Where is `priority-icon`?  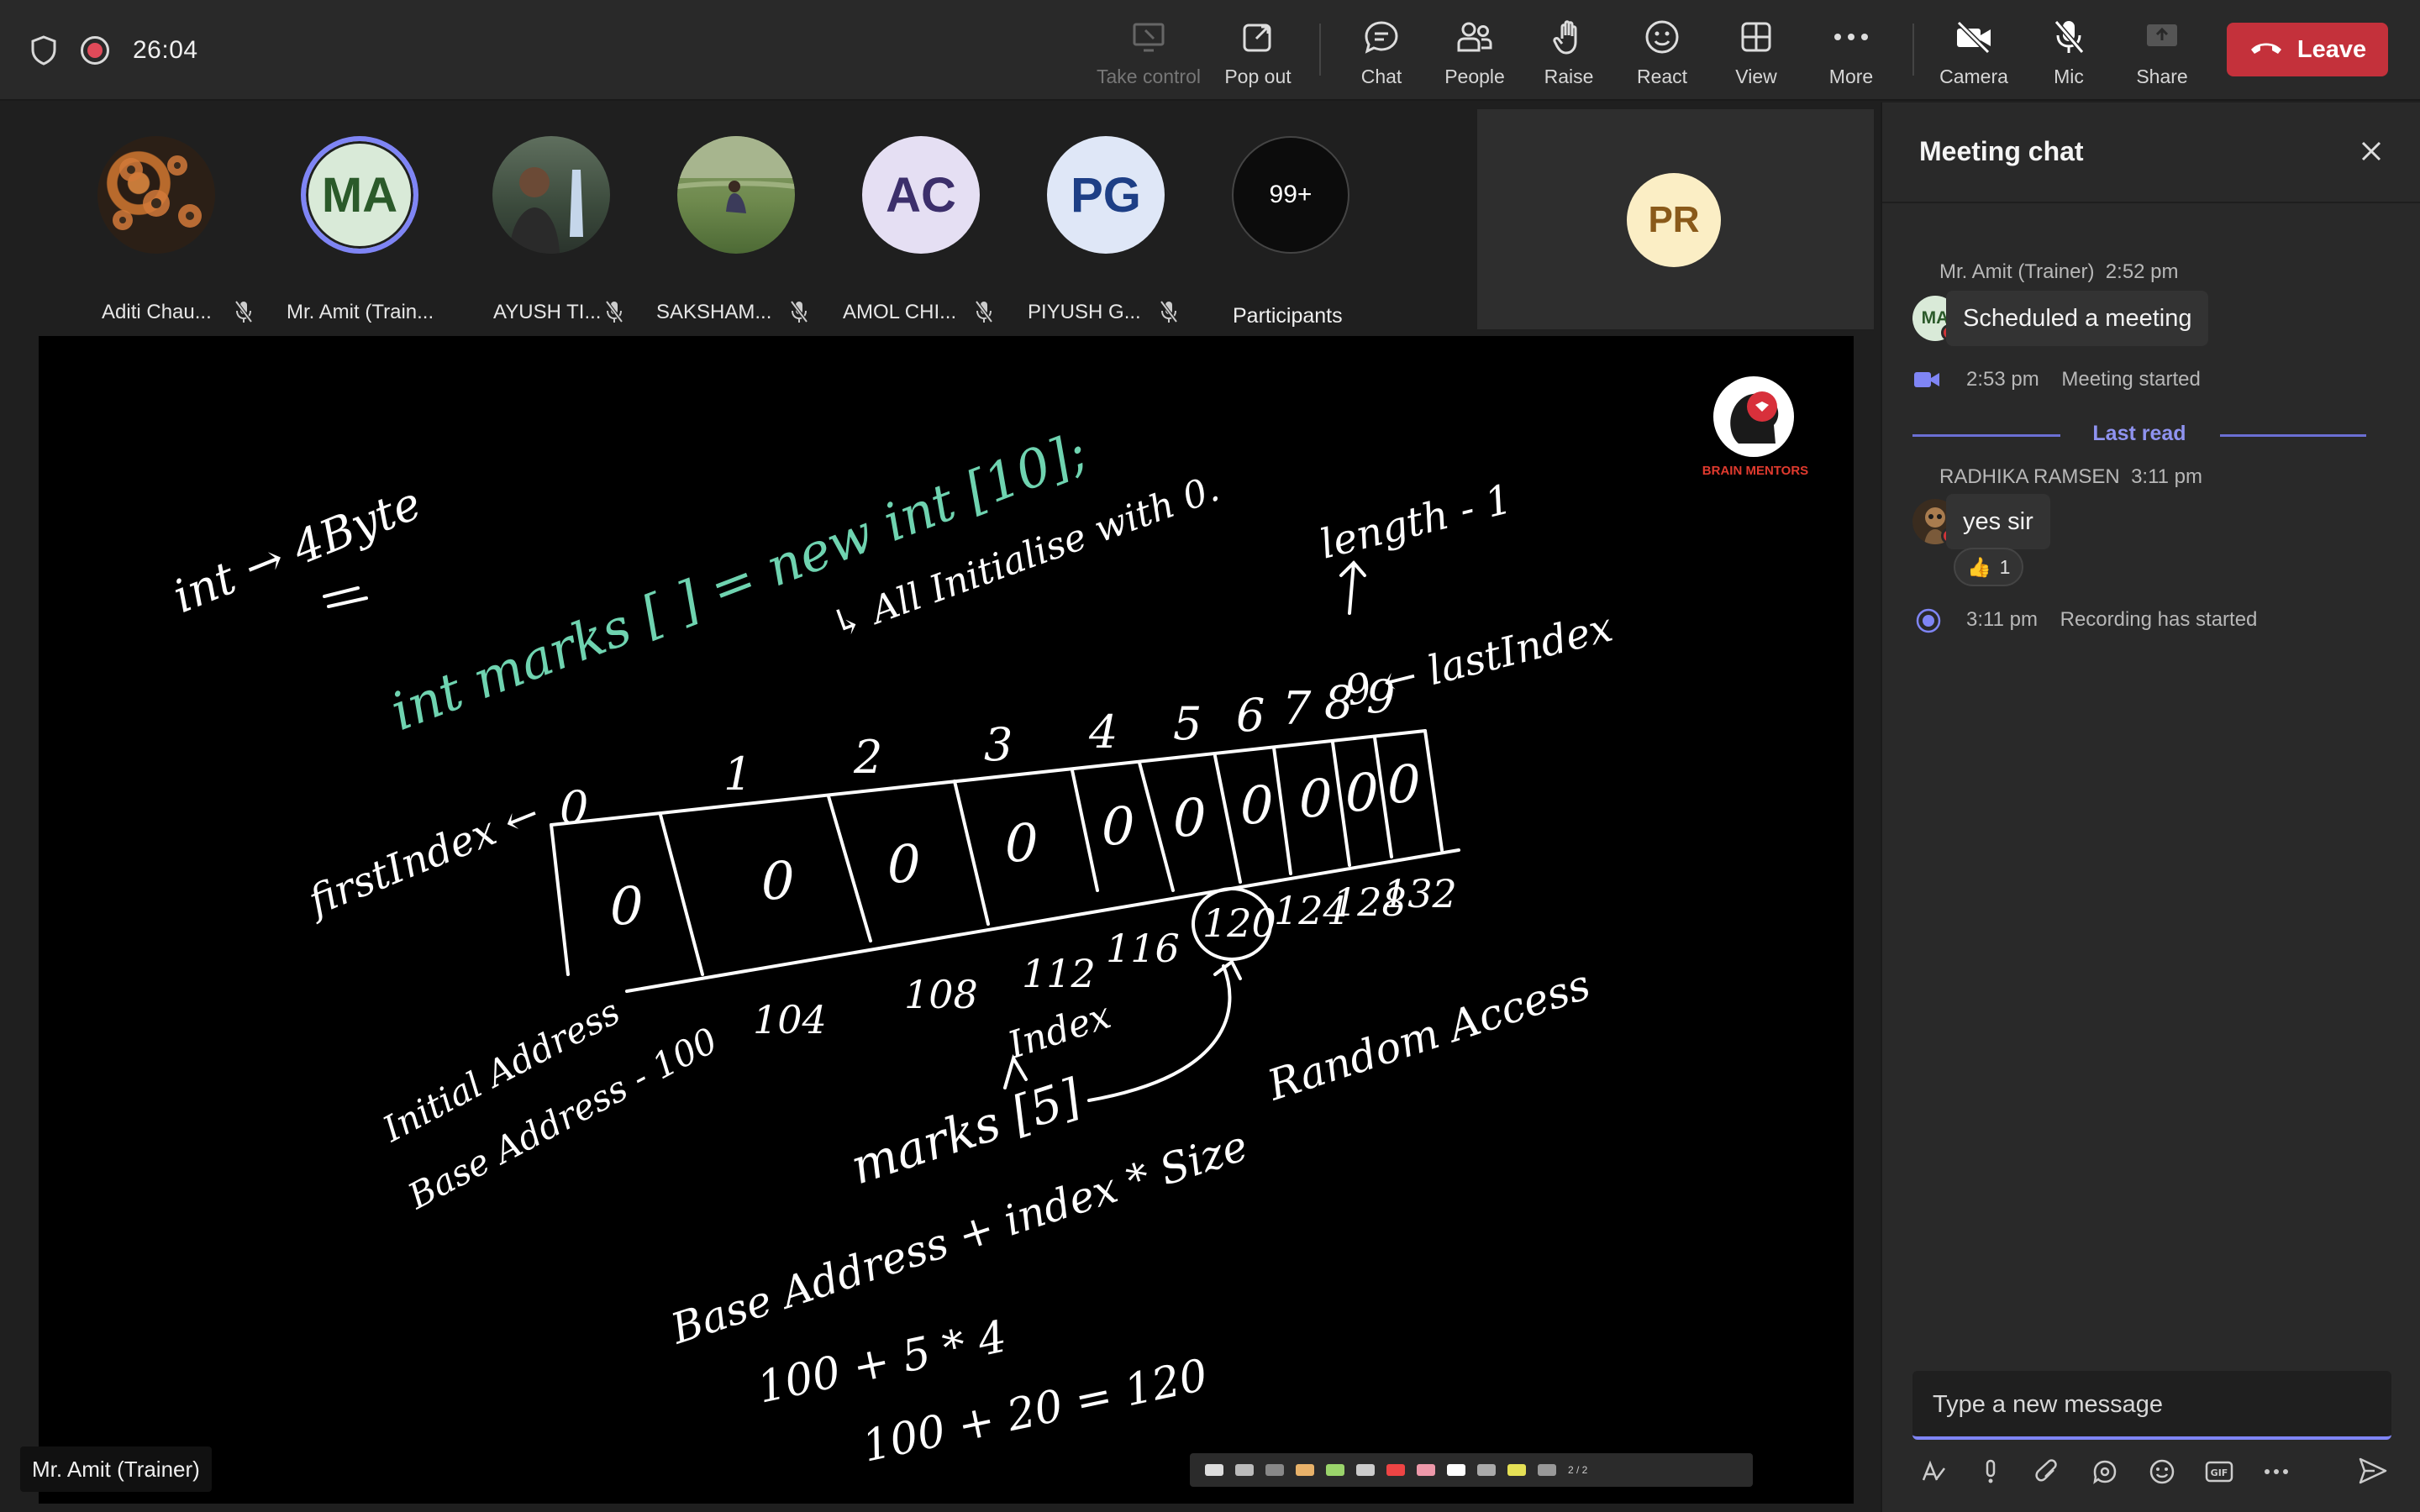 priority-icon is located at coordinates (1990, 1471).